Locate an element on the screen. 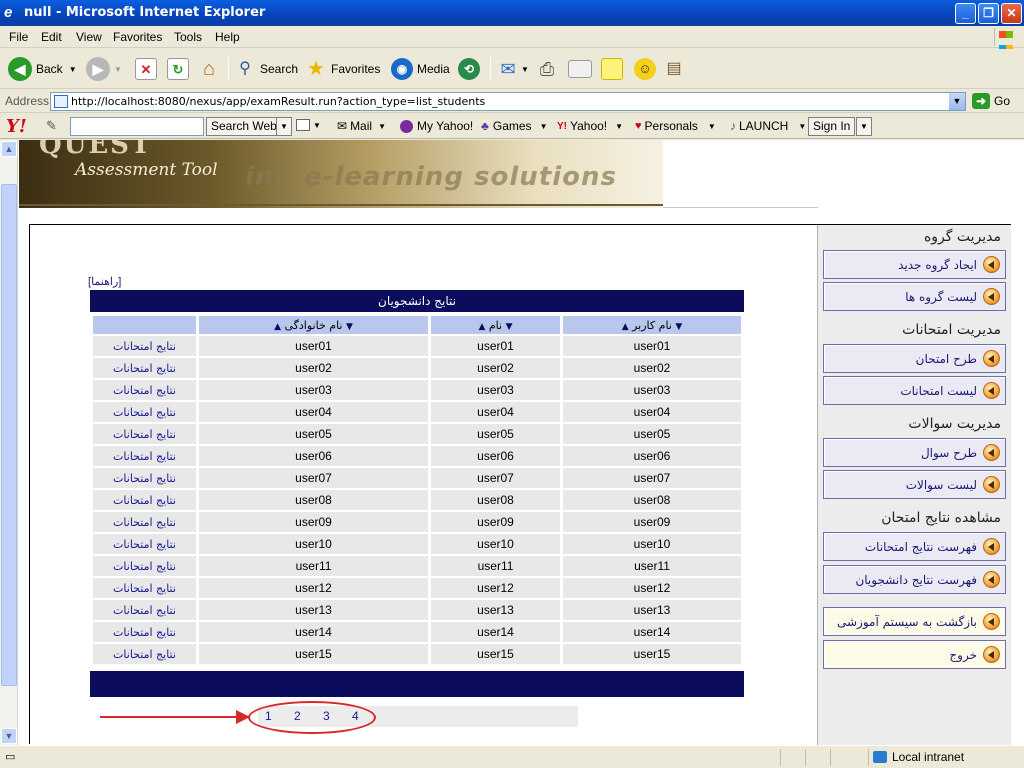 The width and height of the screenshot is (1024, 768). mail-button: ✉ ▼ is located at coordinates (513, 69).